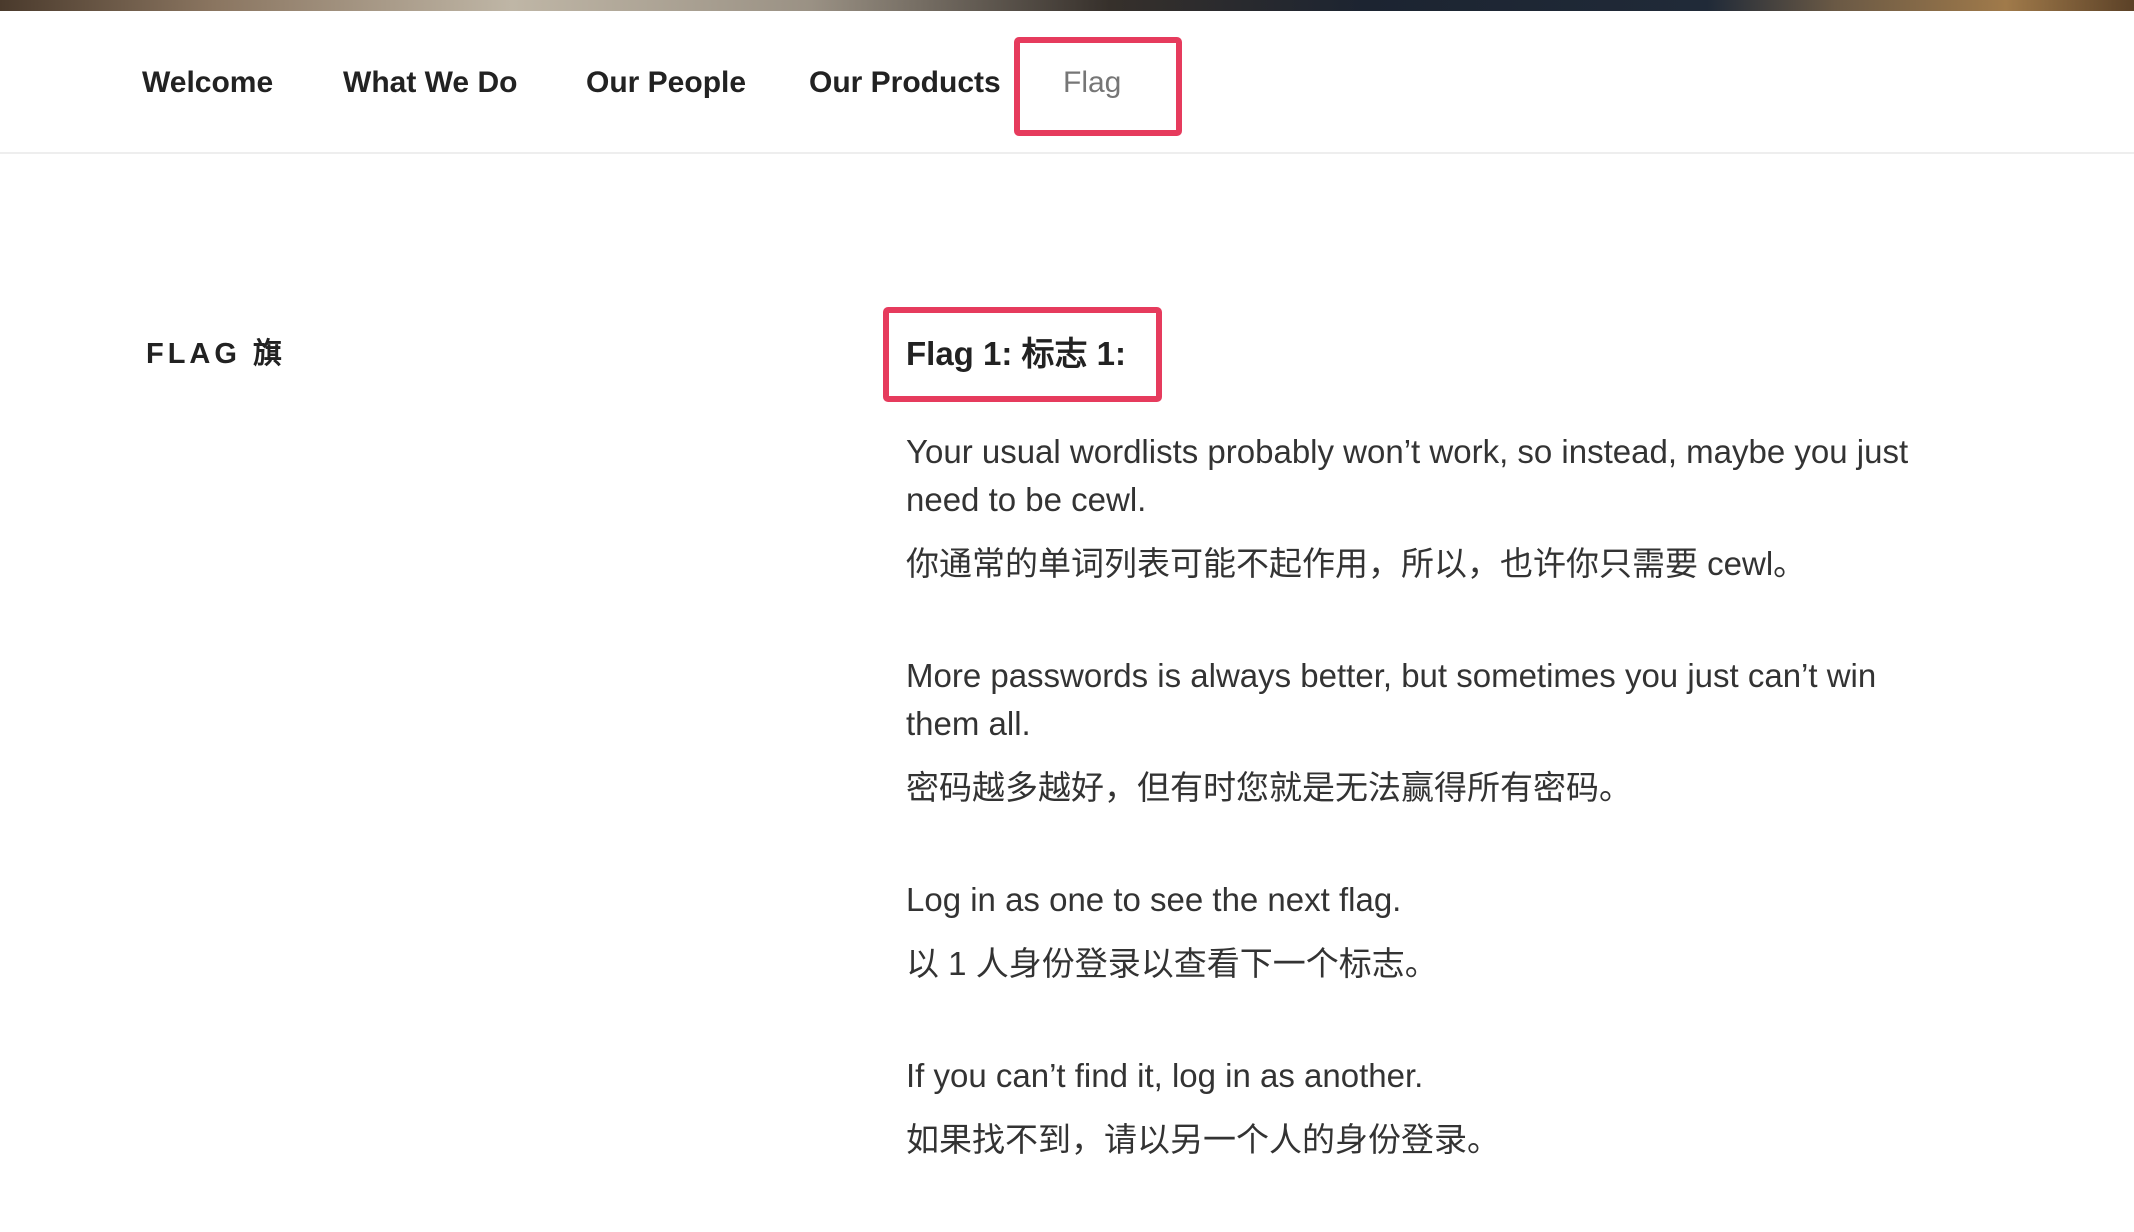 Image resolution: width=2134 pixels, height=1232 pixels. Describe the element at coordinates (905, 82) in the screenshot. I see `nav-item-our-products: Our Products` at that location.